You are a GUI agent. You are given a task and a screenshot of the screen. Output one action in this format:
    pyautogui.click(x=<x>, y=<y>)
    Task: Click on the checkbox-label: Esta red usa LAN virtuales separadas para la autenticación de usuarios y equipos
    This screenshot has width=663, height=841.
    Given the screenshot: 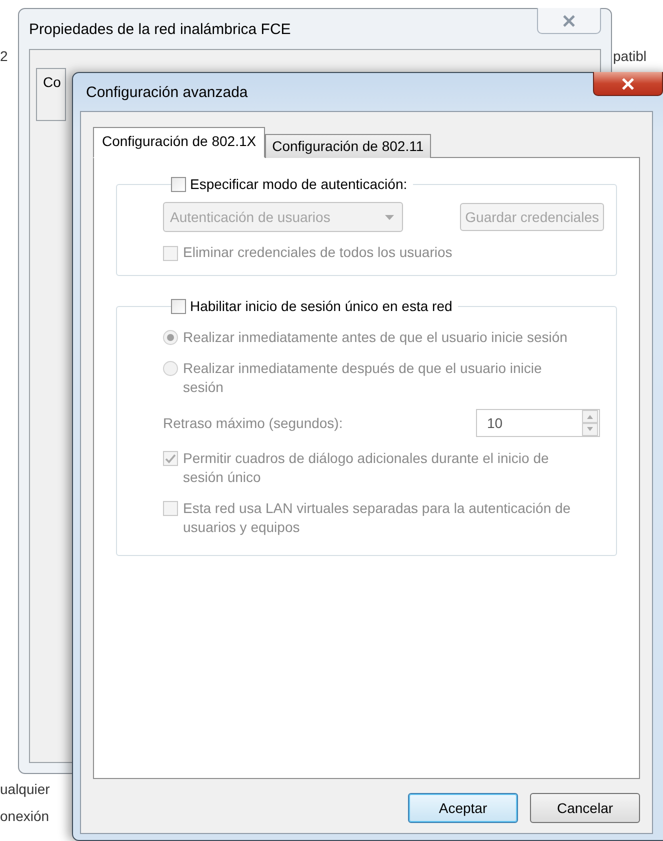 What is the action you would take?
    pyautogui.click(x=377, y=518)
    